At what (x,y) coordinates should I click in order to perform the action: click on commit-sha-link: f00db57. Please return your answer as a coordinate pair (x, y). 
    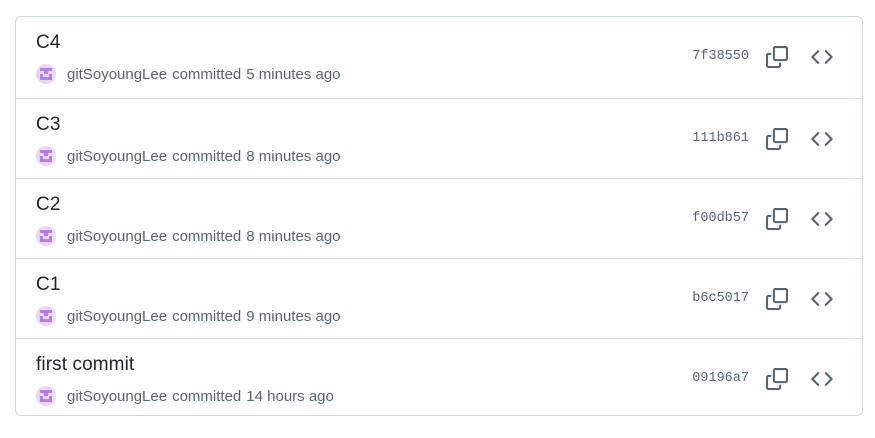
    Looking at the image, I should click on (720, 218).